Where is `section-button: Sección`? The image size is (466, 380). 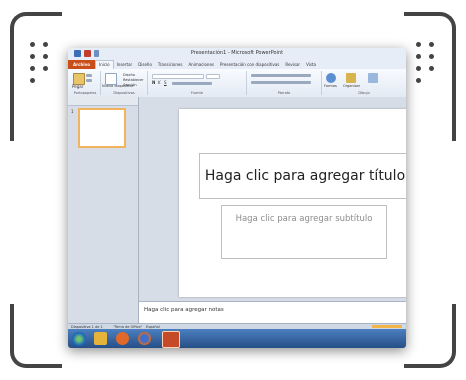
section-button: Sección is located at coordinates (130, 85).